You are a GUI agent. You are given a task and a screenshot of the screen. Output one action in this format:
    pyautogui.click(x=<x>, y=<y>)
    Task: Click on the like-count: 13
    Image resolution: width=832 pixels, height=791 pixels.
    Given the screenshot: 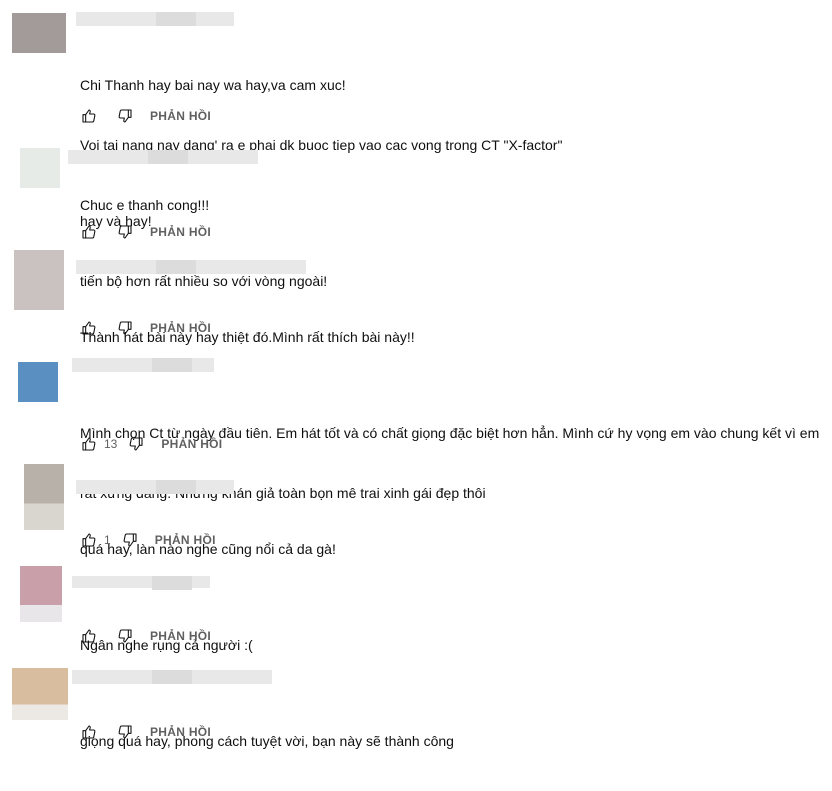 What is the action you would take?
    pyautogui.click(x=111, y=444)
    